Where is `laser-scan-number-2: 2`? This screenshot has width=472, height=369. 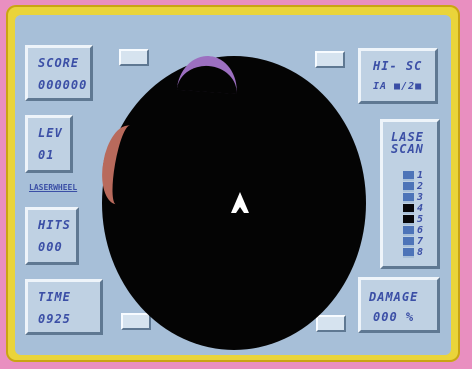
laser-scan-number-2: 2 is located at coordinates (420, 186).